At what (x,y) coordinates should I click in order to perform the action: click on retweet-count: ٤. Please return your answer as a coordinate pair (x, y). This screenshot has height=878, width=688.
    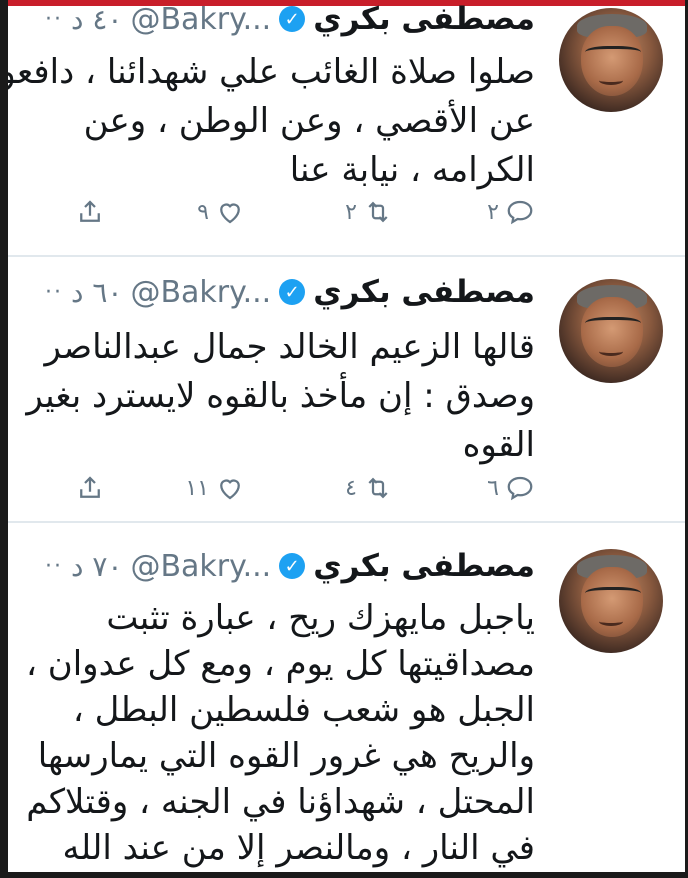
    Looking at the image, I should click on (351, 488).